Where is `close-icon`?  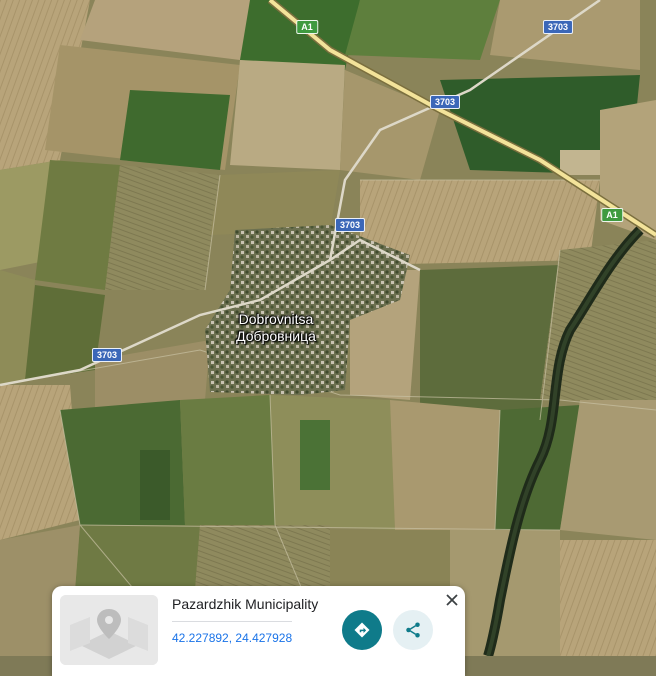
close-icon is located at coordinates (452, 600).